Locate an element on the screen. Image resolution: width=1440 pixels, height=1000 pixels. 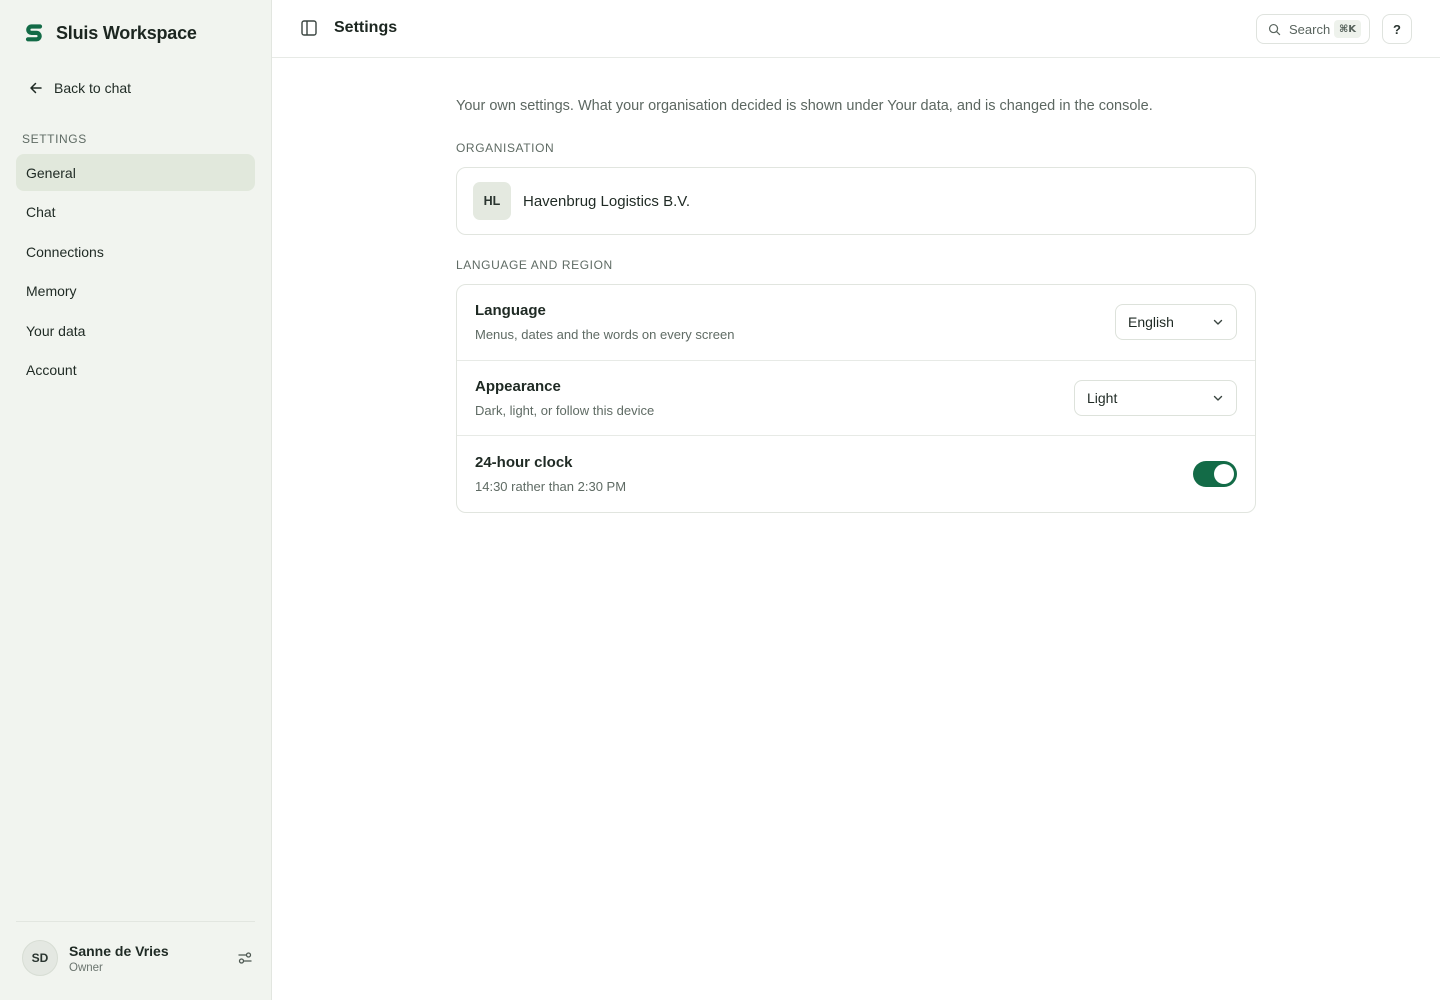
back-to-chat-link: Back to chat is located at coordinates (79, 88).